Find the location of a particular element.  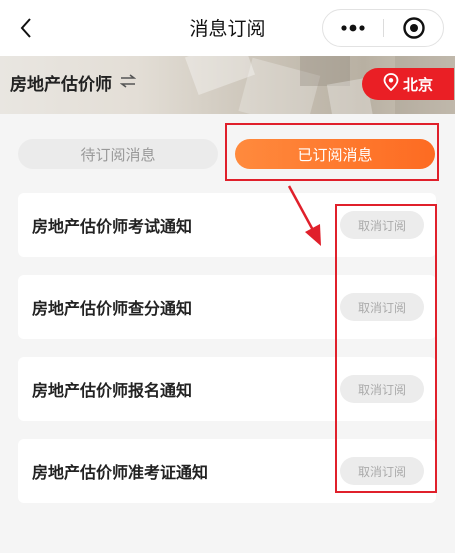

annotation-arrow is located at coordinates (304, 215).